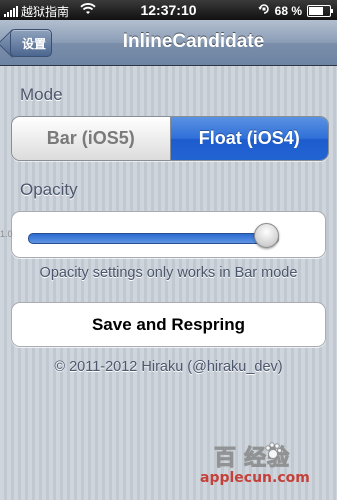  What do you see at coordinates (148, 238) in the screenshot?
I see `opacity-slider-track` at bounding box center [148, 238].